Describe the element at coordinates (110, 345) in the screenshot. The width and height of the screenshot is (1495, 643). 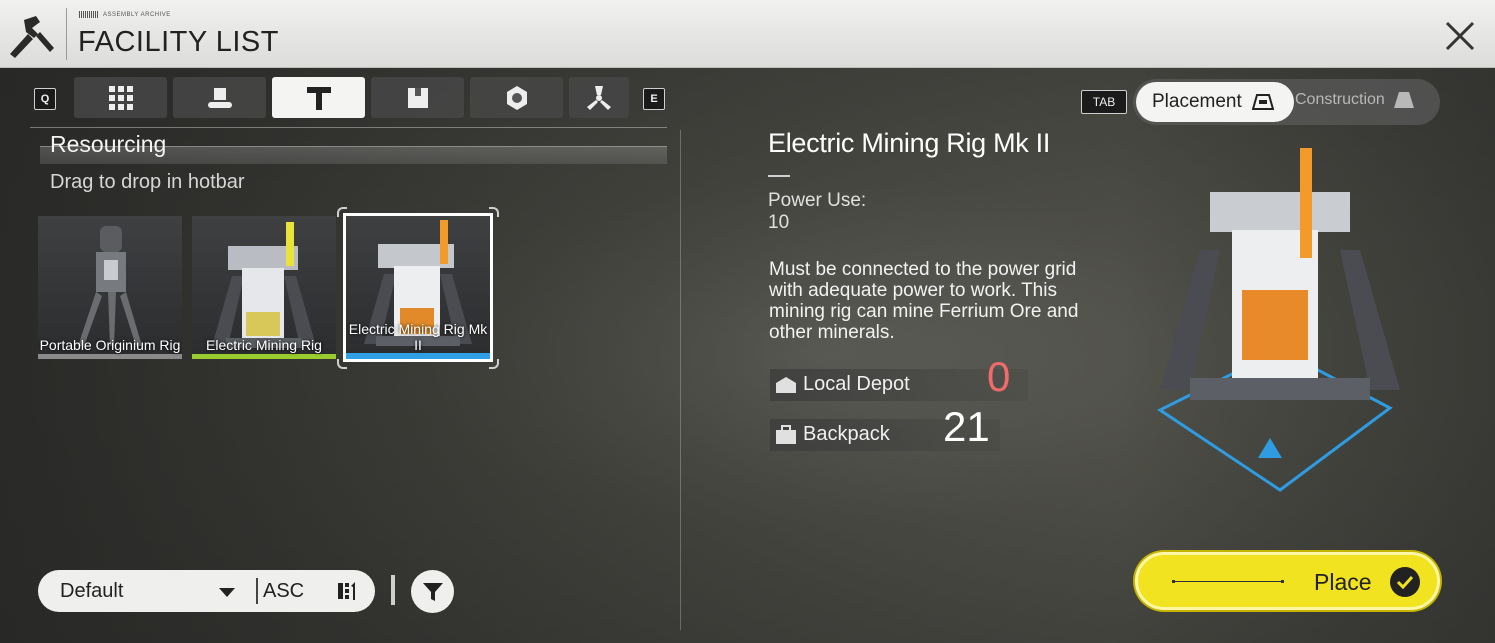
I see `item-card-label: Portable Originium Rig` at that location.